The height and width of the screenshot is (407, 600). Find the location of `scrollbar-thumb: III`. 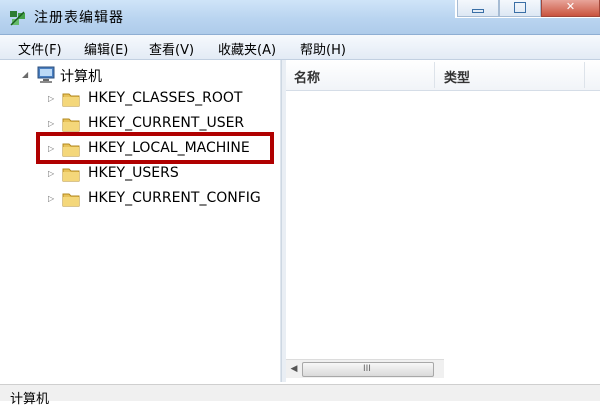

scrollbar-thumb: III is located at coordinates (368, 369).